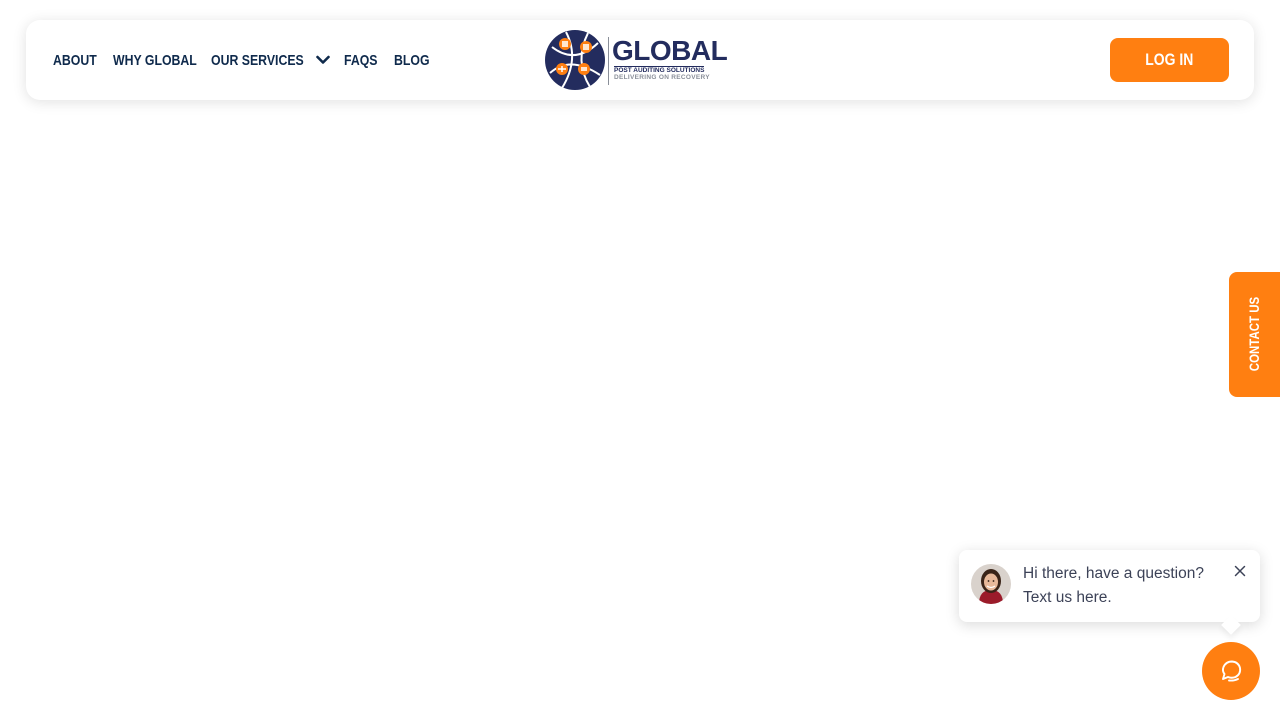  I want to click on logo-divider, so click(608, 61).